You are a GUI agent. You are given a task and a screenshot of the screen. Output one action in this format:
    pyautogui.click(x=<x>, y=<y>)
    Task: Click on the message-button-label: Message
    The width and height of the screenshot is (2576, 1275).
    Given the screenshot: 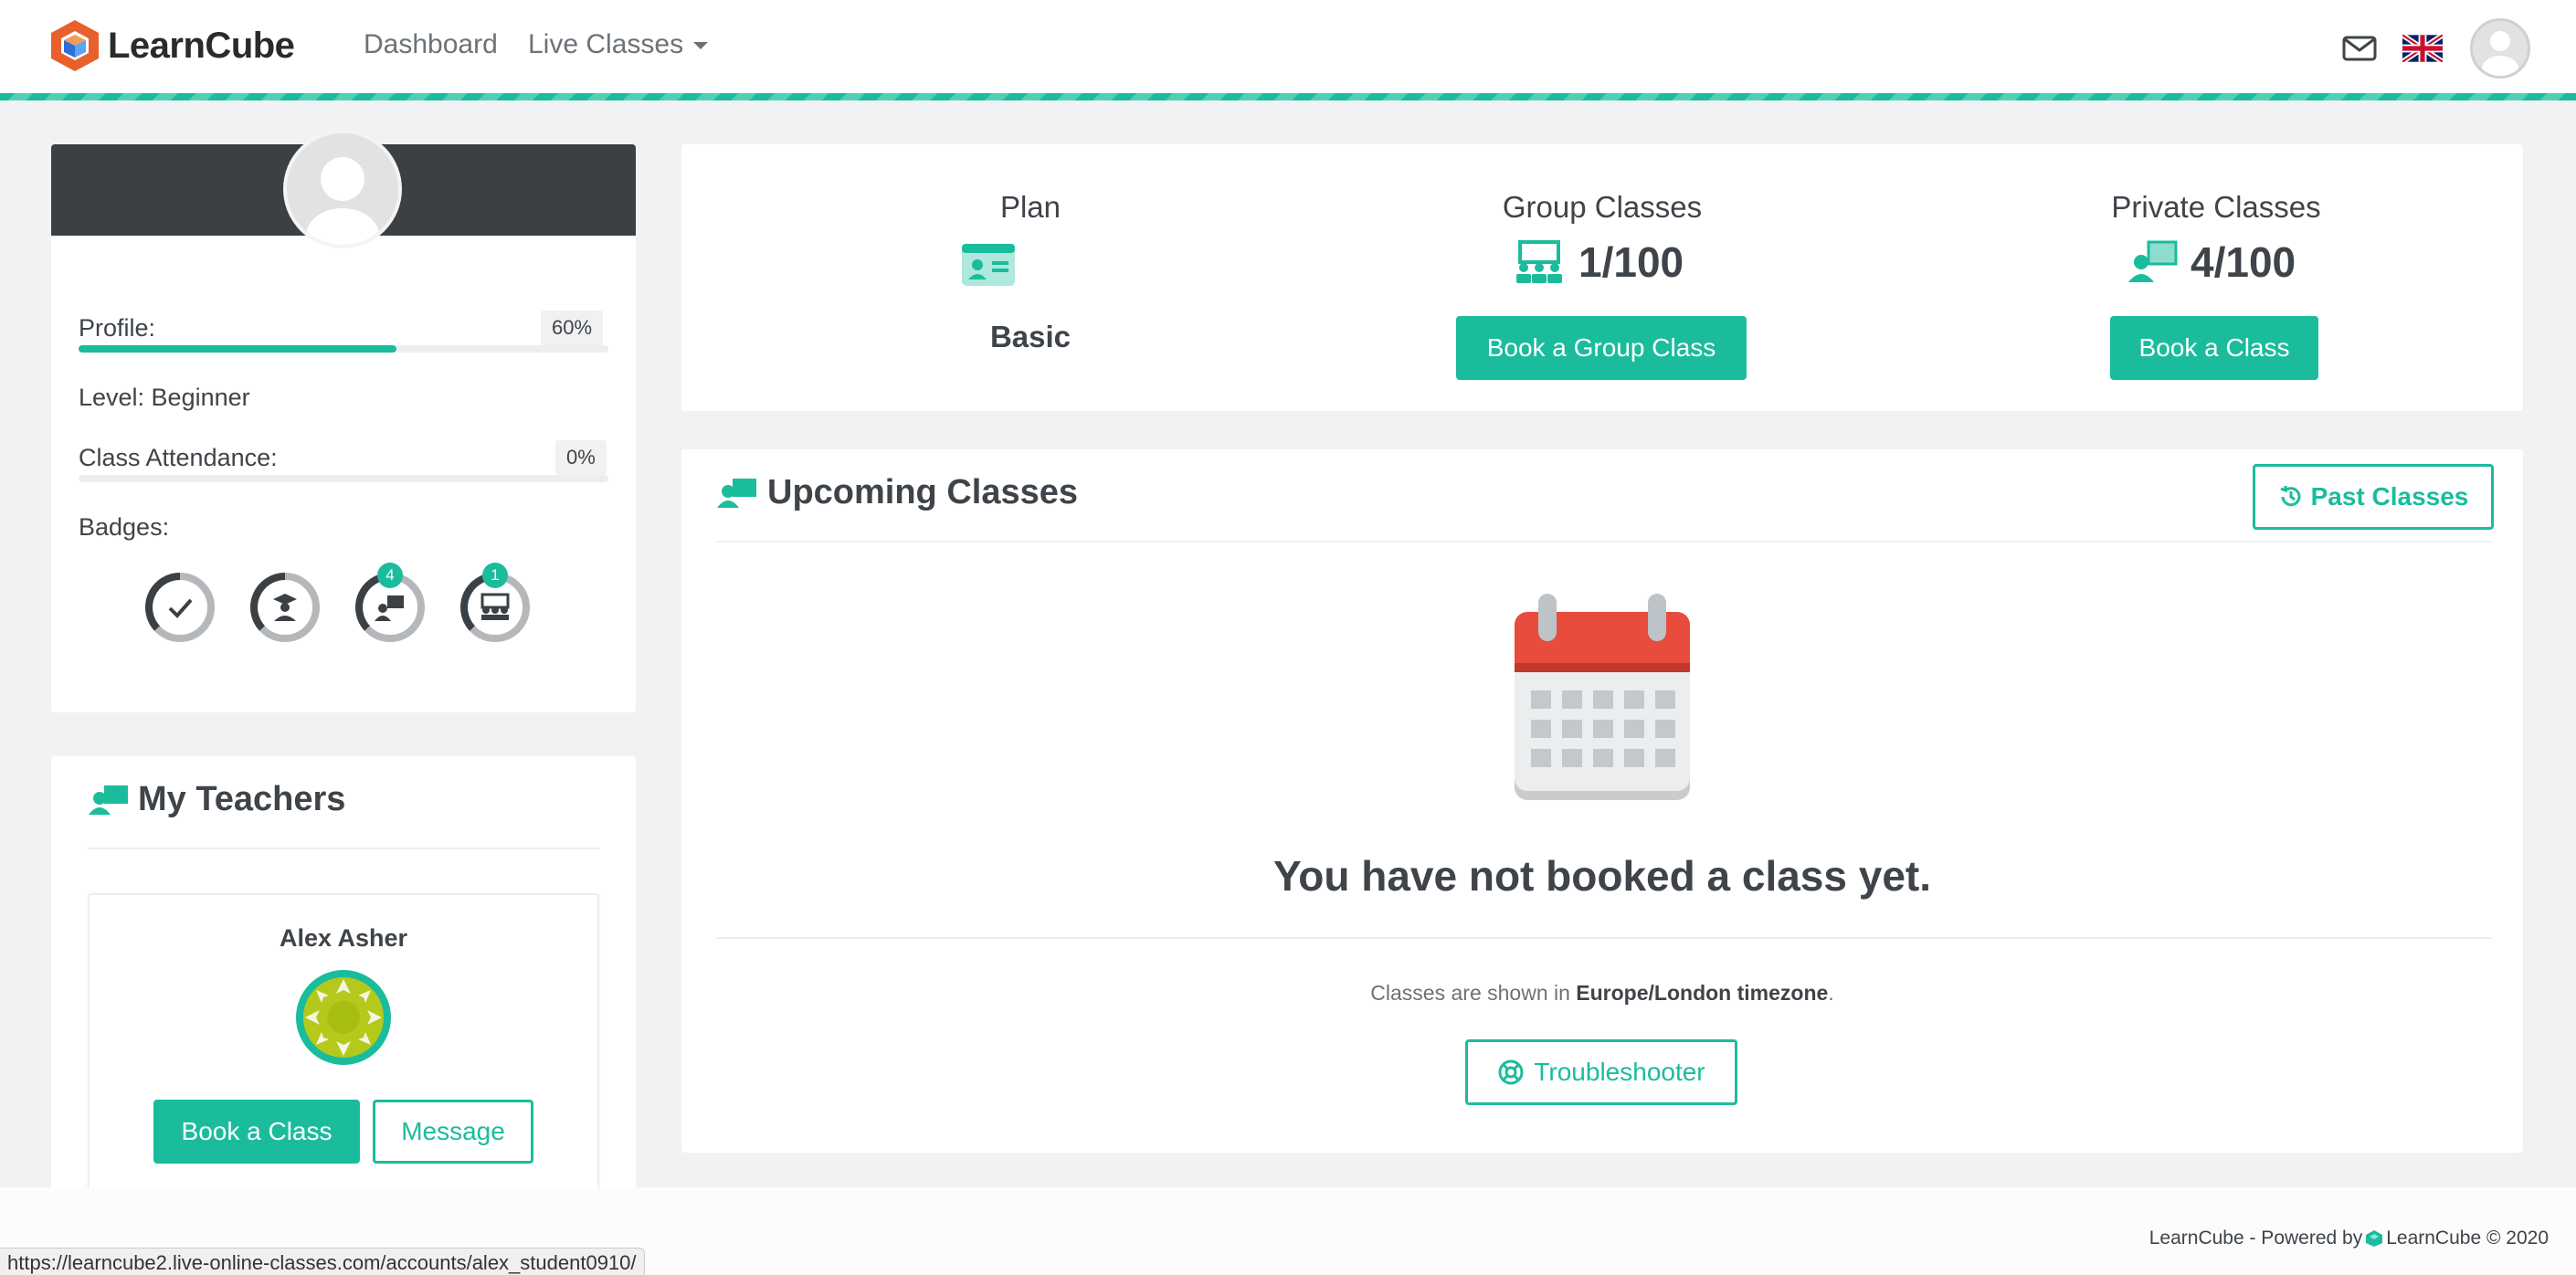 What is the action you would take?
    pyautogui.click(x=453, y=1131)
    